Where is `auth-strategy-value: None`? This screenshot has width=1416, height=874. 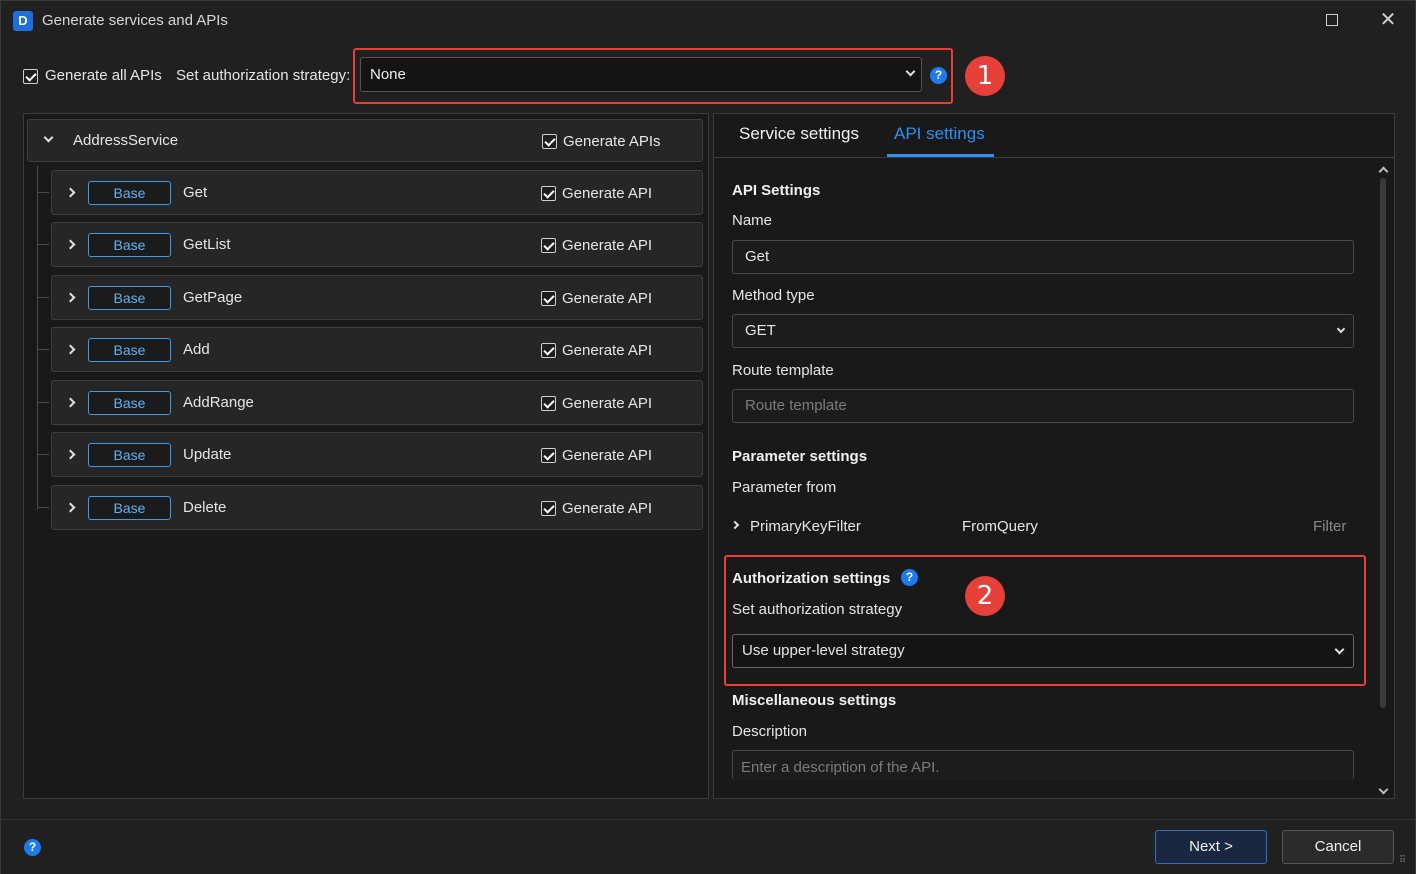 auth-strategy-value: None is located at coordinates (388, 74).